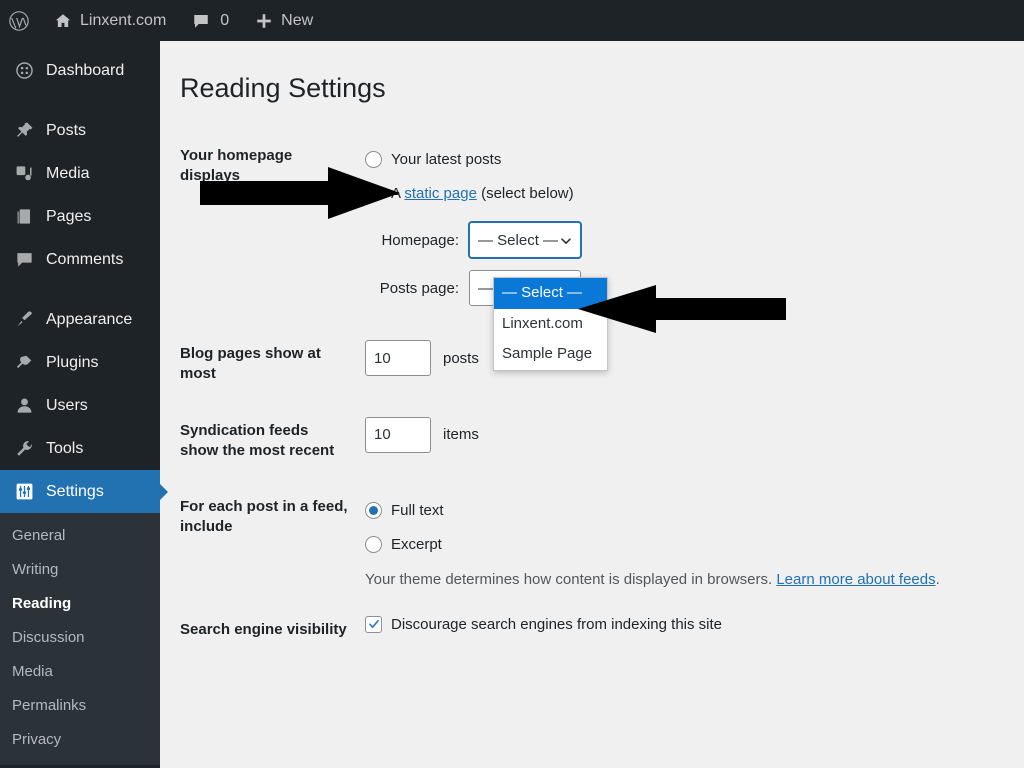 This screenshot has width=1024, height=768. What do you see at coordinates (420, 240) in the screenshot?
I see `homepage-select-label: Homepage:` at bounding box center [420, 240].